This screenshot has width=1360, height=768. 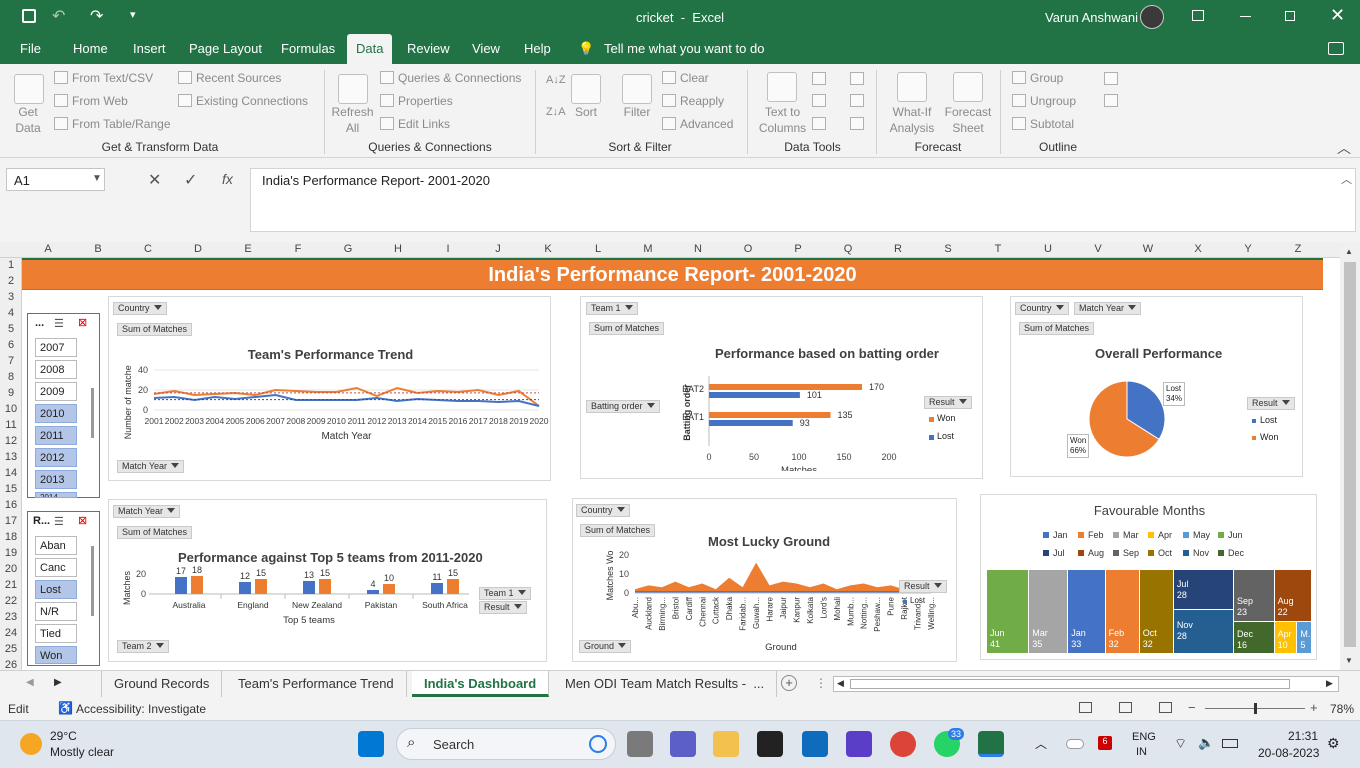 I want to click on what-if-button: What-If Analysis, so click(x=912, y=120).